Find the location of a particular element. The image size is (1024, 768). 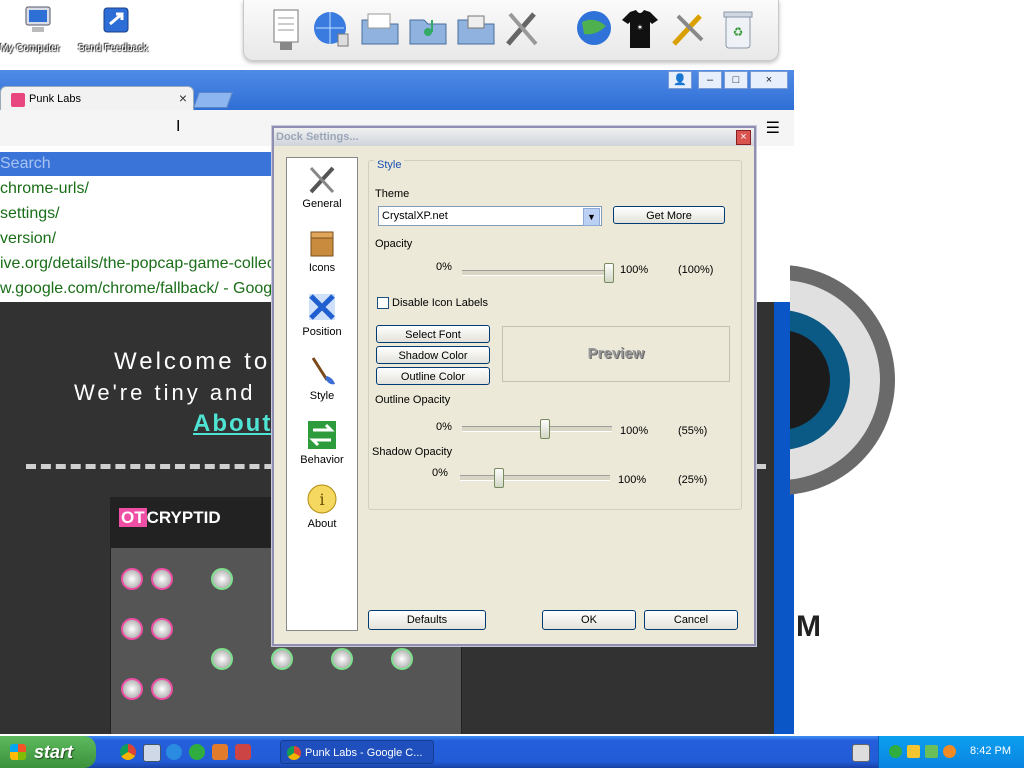

minimize-button: – is located at coordinates (710, 80).